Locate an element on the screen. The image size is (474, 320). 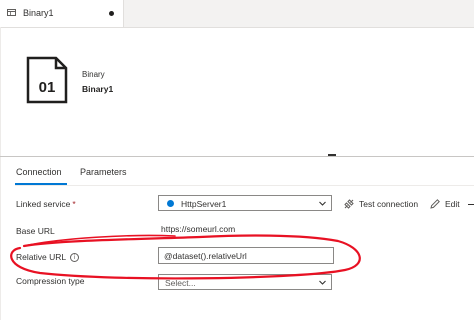
relative-url-field is located at coordinates (246, 255).